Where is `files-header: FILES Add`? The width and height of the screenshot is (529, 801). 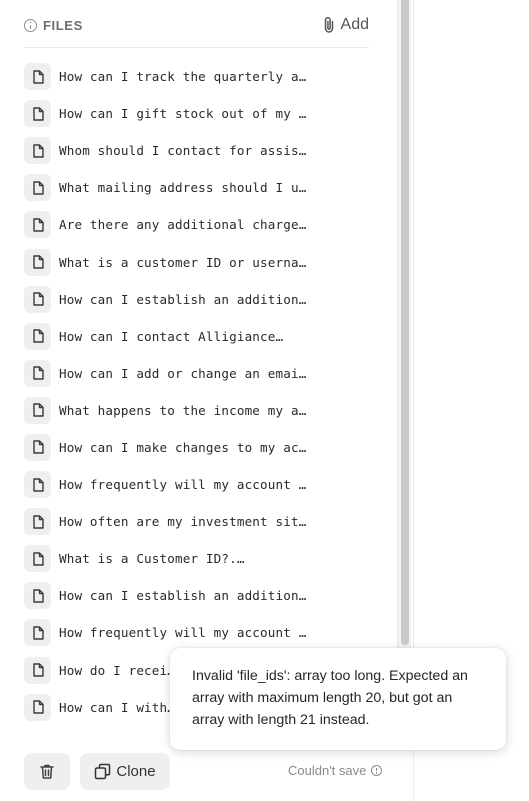
files-header: FILES Add is located at coordinates (196, 25).